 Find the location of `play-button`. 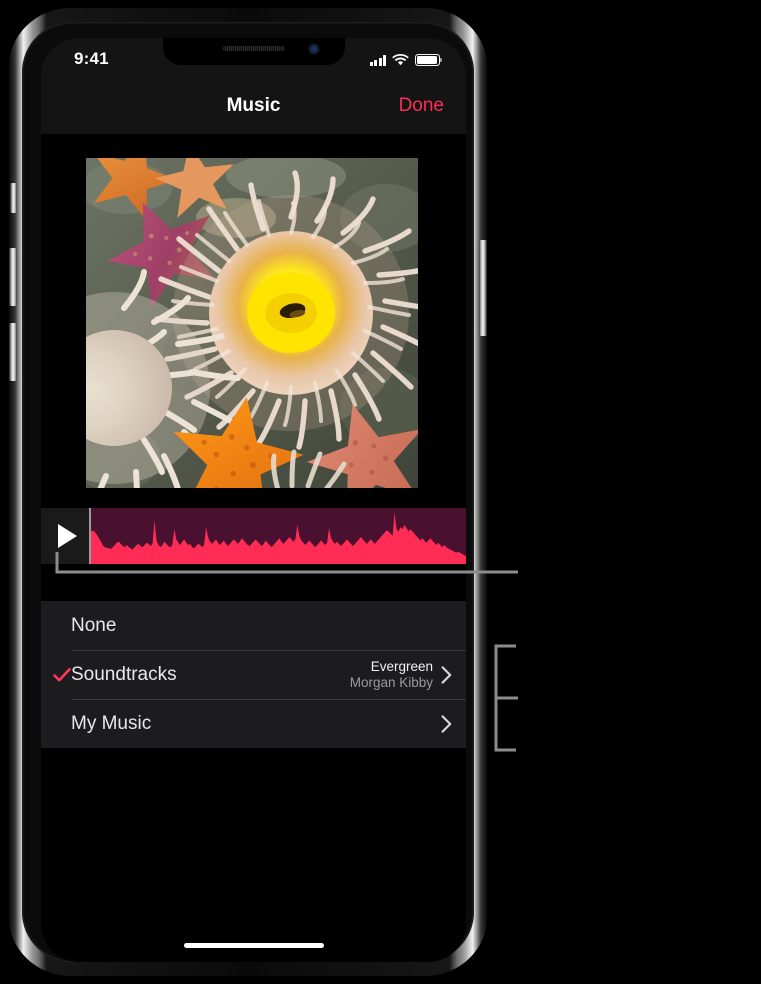

play-button is located at coordinates (65, 536).